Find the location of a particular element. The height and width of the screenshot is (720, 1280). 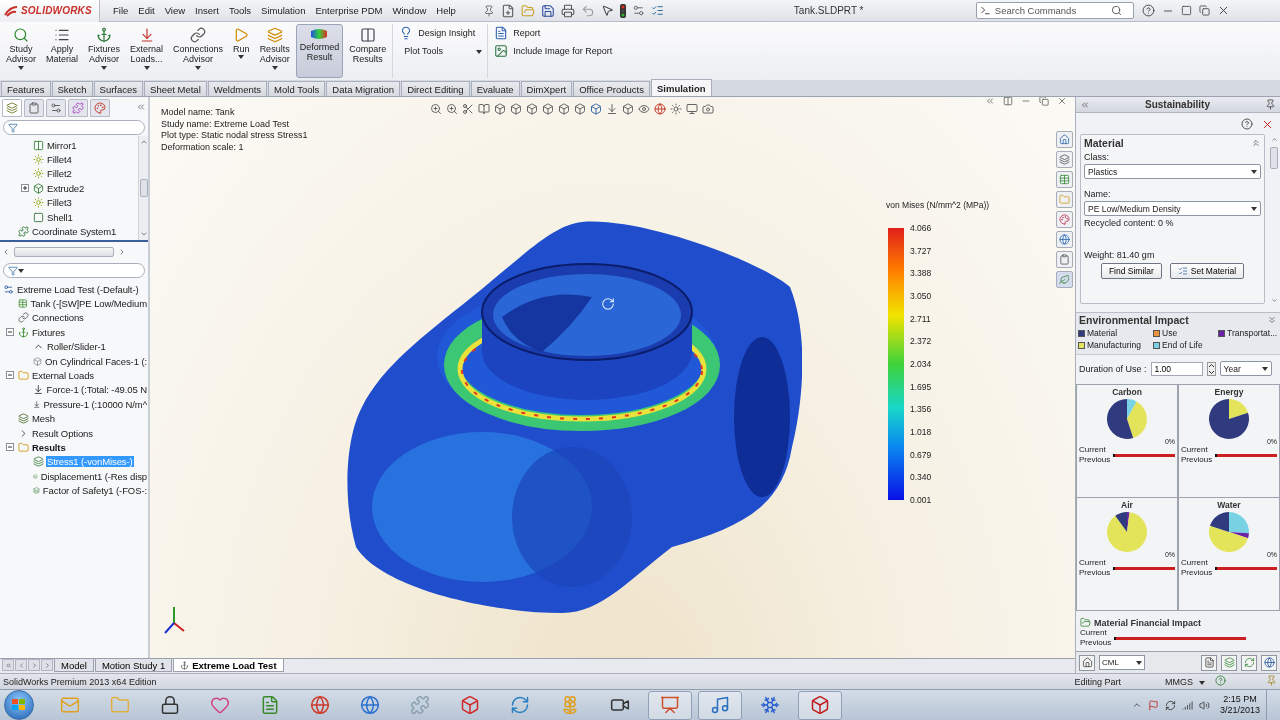

pane-title: Sustainability is located at coordinates (1177, 104).